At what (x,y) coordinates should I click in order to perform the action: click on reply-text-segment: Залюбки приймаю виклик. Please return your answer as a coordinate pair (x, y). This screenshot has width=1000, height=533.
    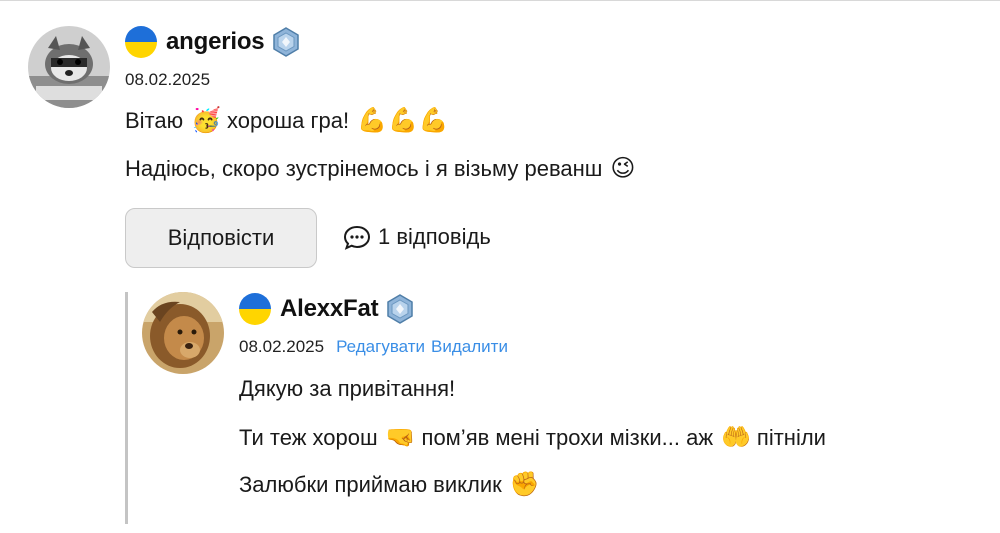
    Looking at the image, I should click on (370, 484).